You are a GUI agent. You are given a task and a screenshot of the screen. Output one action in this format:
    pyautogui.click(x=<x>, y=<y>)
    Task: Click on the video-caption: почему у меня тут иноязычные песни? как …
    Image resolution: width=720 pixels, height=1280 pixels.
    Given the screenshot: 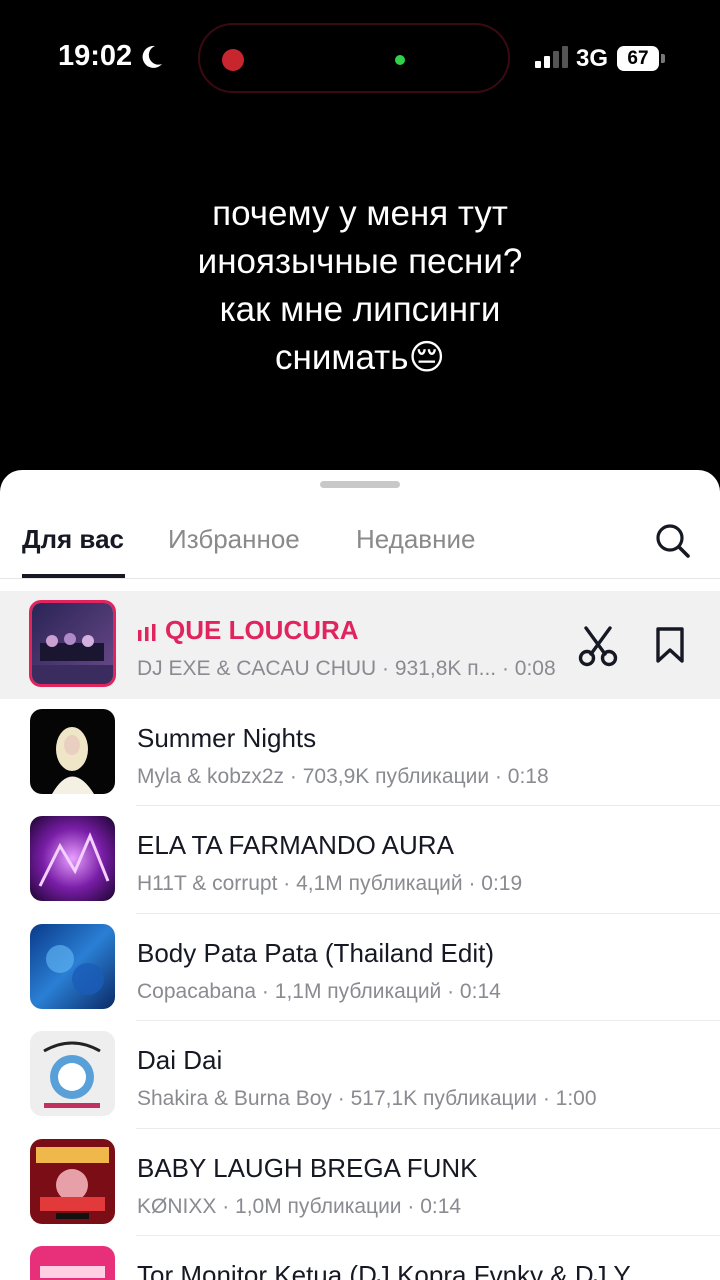 What is the action you would take?
    pyautogui.click(x=360, y=286)
    